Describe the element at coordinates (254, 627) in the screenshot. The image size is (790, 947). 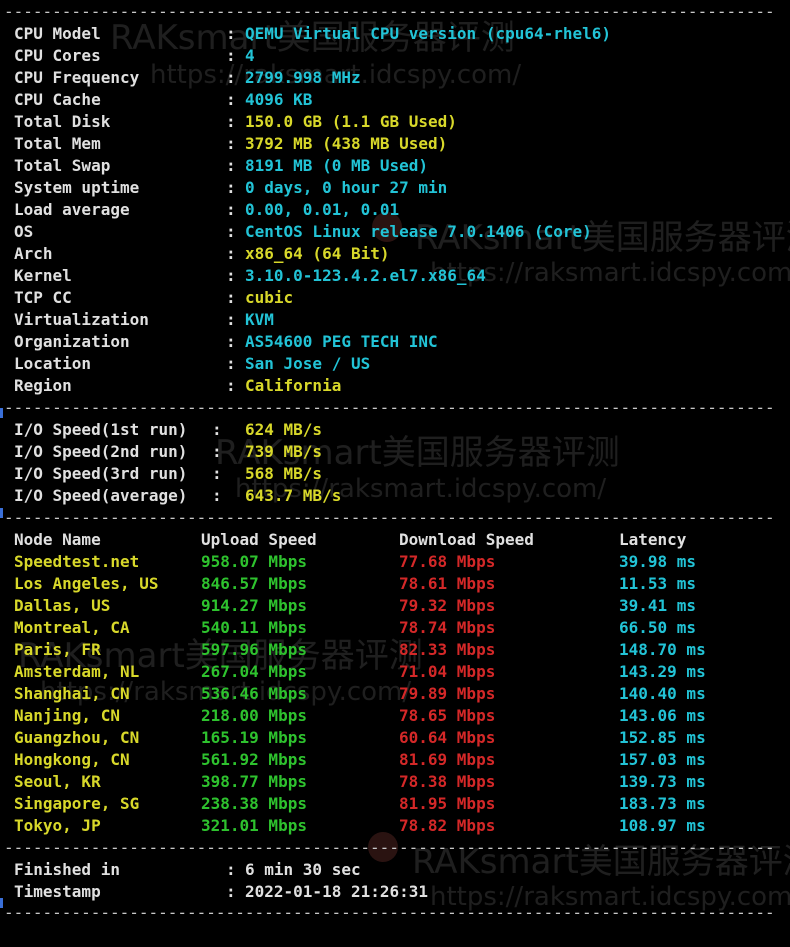
I see `upload-speed: 540.11 Mbps` at that location.